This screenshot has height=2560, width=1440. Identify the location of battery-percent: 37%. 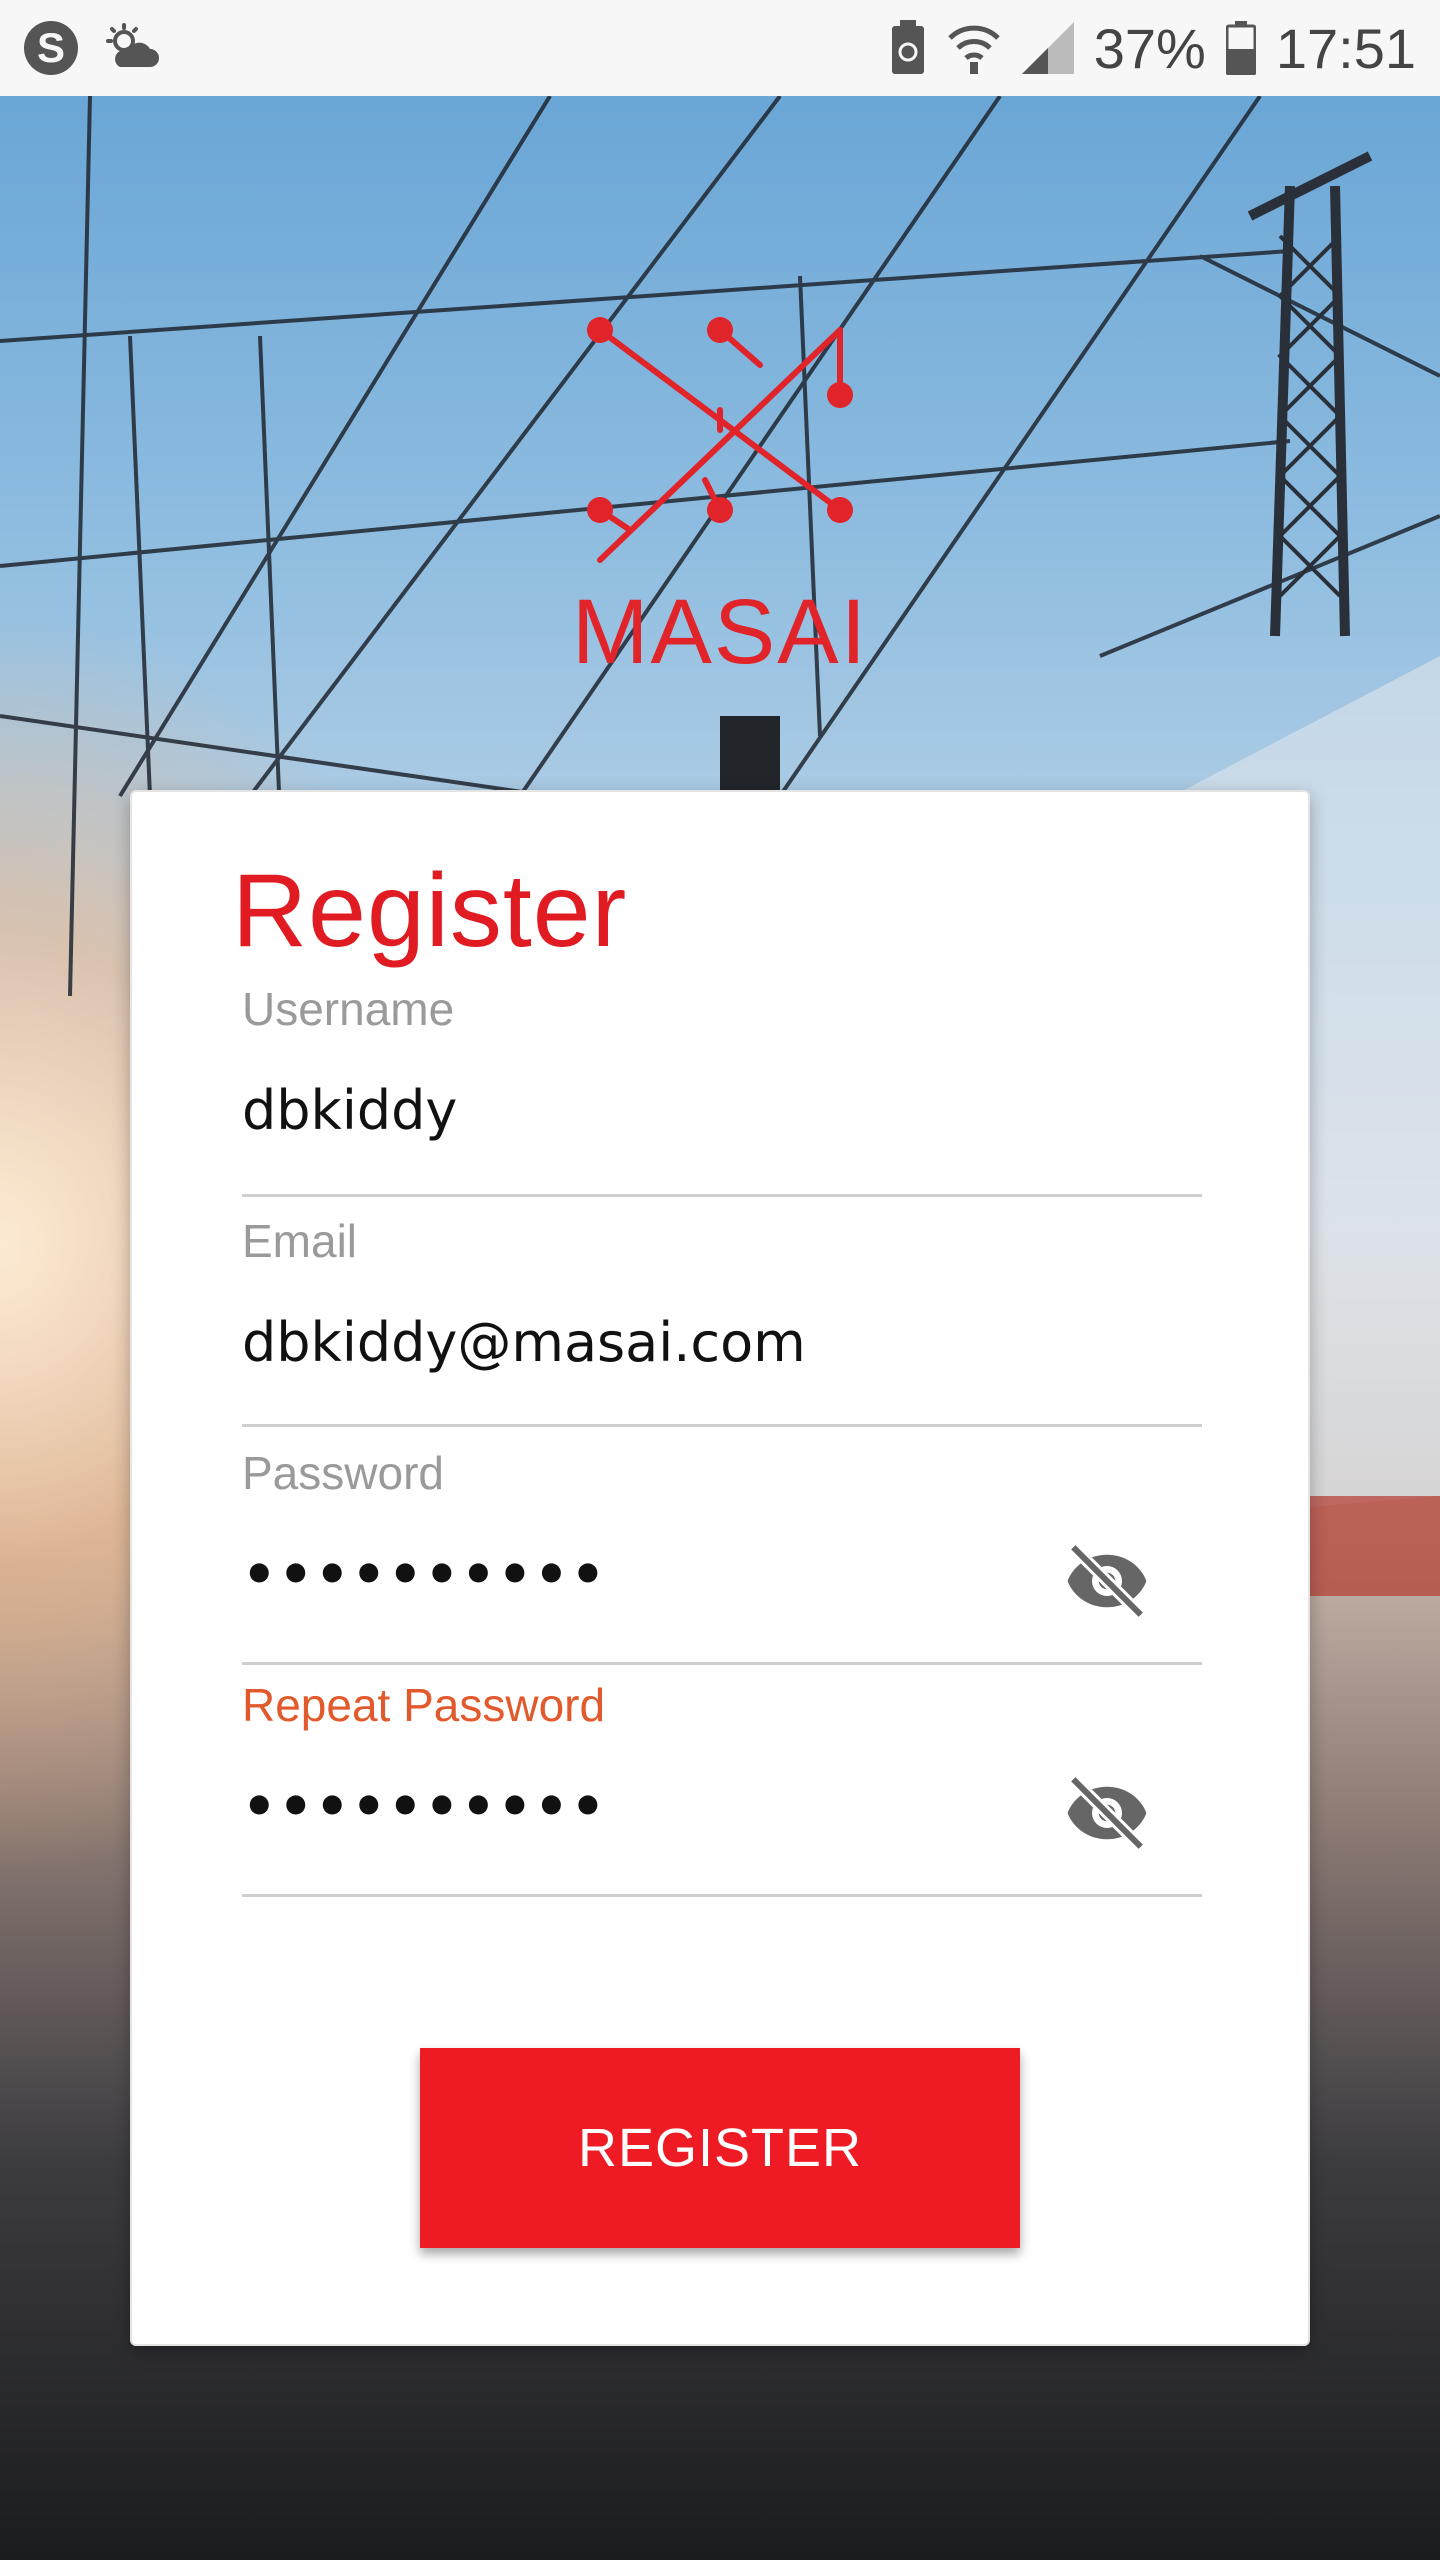
(1149, 48).